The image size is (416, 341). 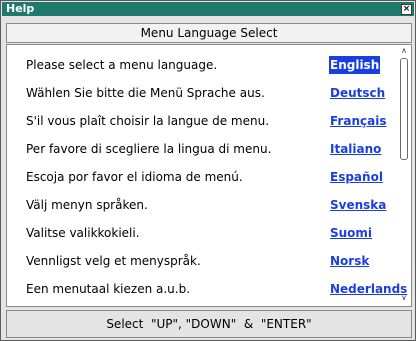 What do you see at coordinates (351, 233) in the screenshot?
I see `language-option-suomi: Suomi` at bounding box center [351, 233].